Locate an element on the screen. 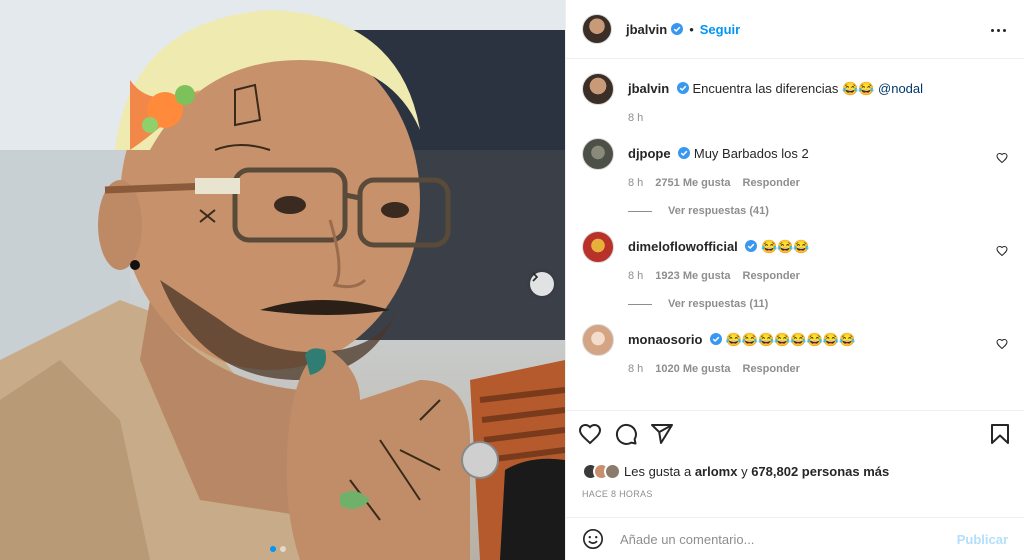 This screenshot has height=560, width=1024. carousel-next-button is located at coordinates (542, 284).